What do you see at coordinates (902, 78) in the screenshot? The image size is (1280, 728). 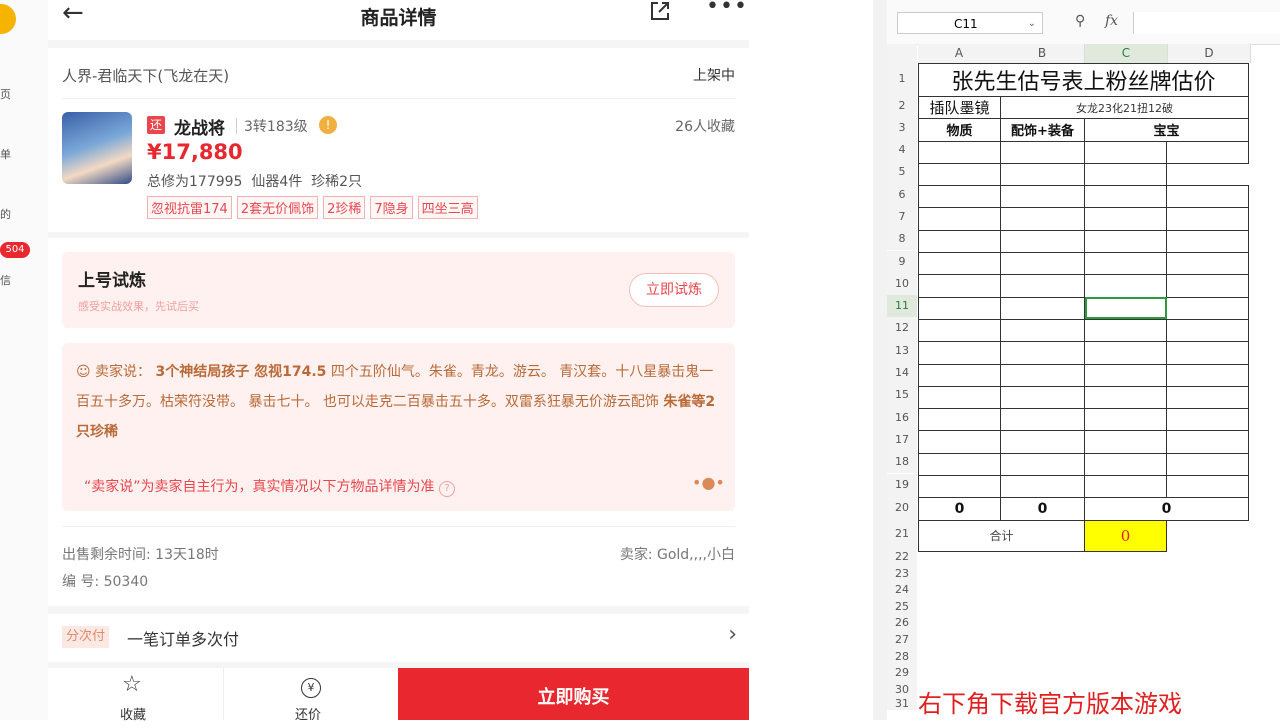 I see `row-header: 1` at bounding box center [902, 78].